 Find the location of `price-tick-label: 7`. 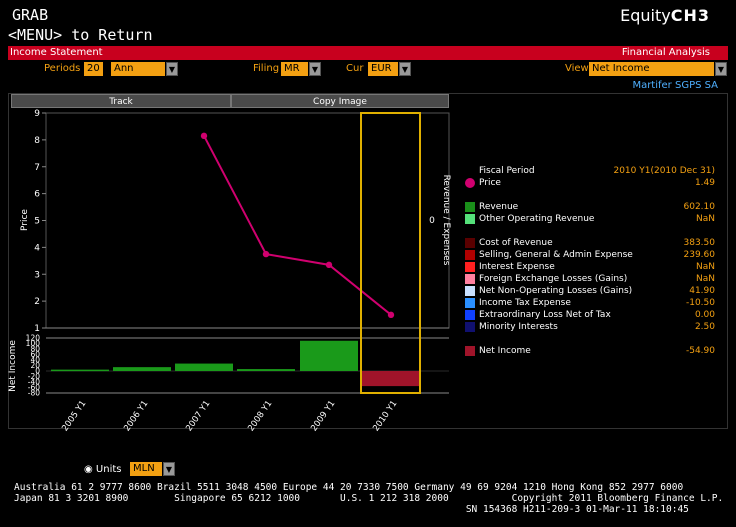

price-tick-label: 7 is located at coordinates (37, 168).